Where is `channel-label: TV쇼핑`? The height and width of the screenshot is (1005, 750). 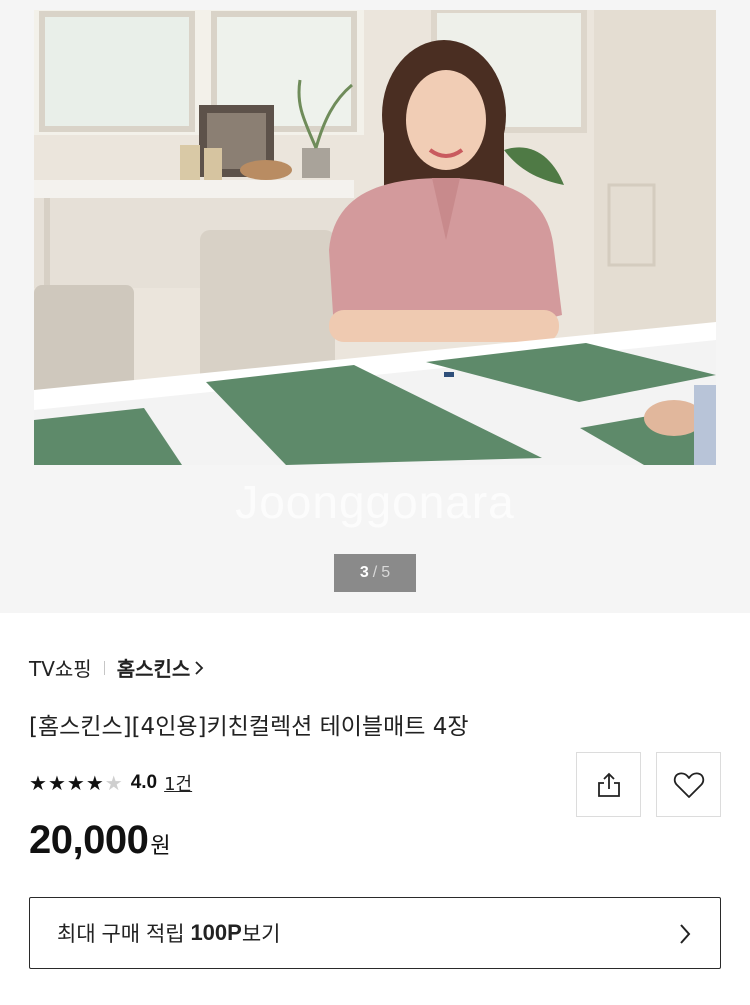 channel-label: TV쇼핑 is located at coordinates (60, 667).